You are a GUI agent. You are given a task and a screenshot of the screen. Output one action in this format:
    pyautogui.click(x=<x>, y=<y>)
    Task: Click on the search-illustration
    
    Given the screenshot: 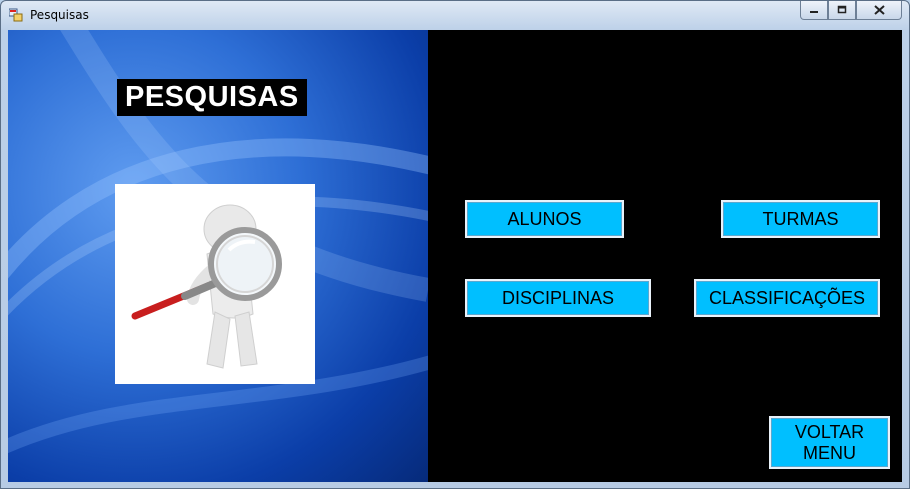 What is the action you would take?
    pyautogui.click(x=215, y=284)
    